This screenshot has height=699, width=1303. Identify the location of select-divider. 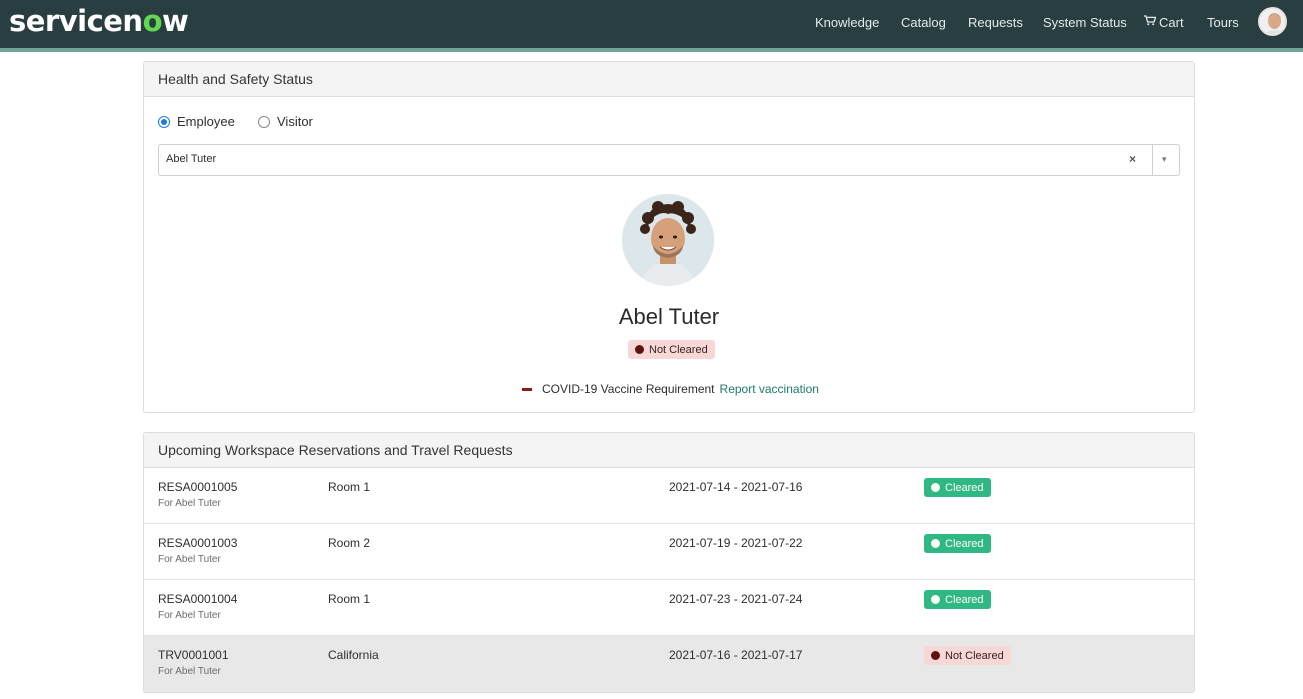
(1152, 160).